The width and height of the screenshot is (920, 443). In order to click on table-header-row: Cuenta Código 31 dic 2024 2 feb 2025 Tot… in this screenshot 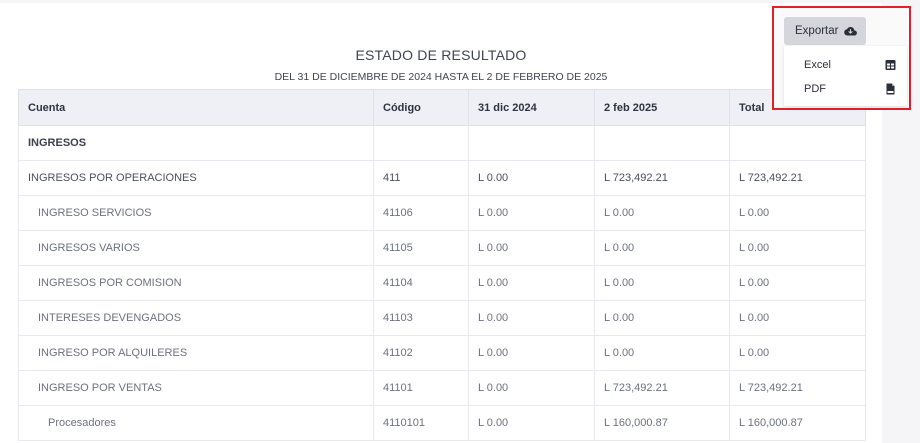, I will do `click(442, 107)`.